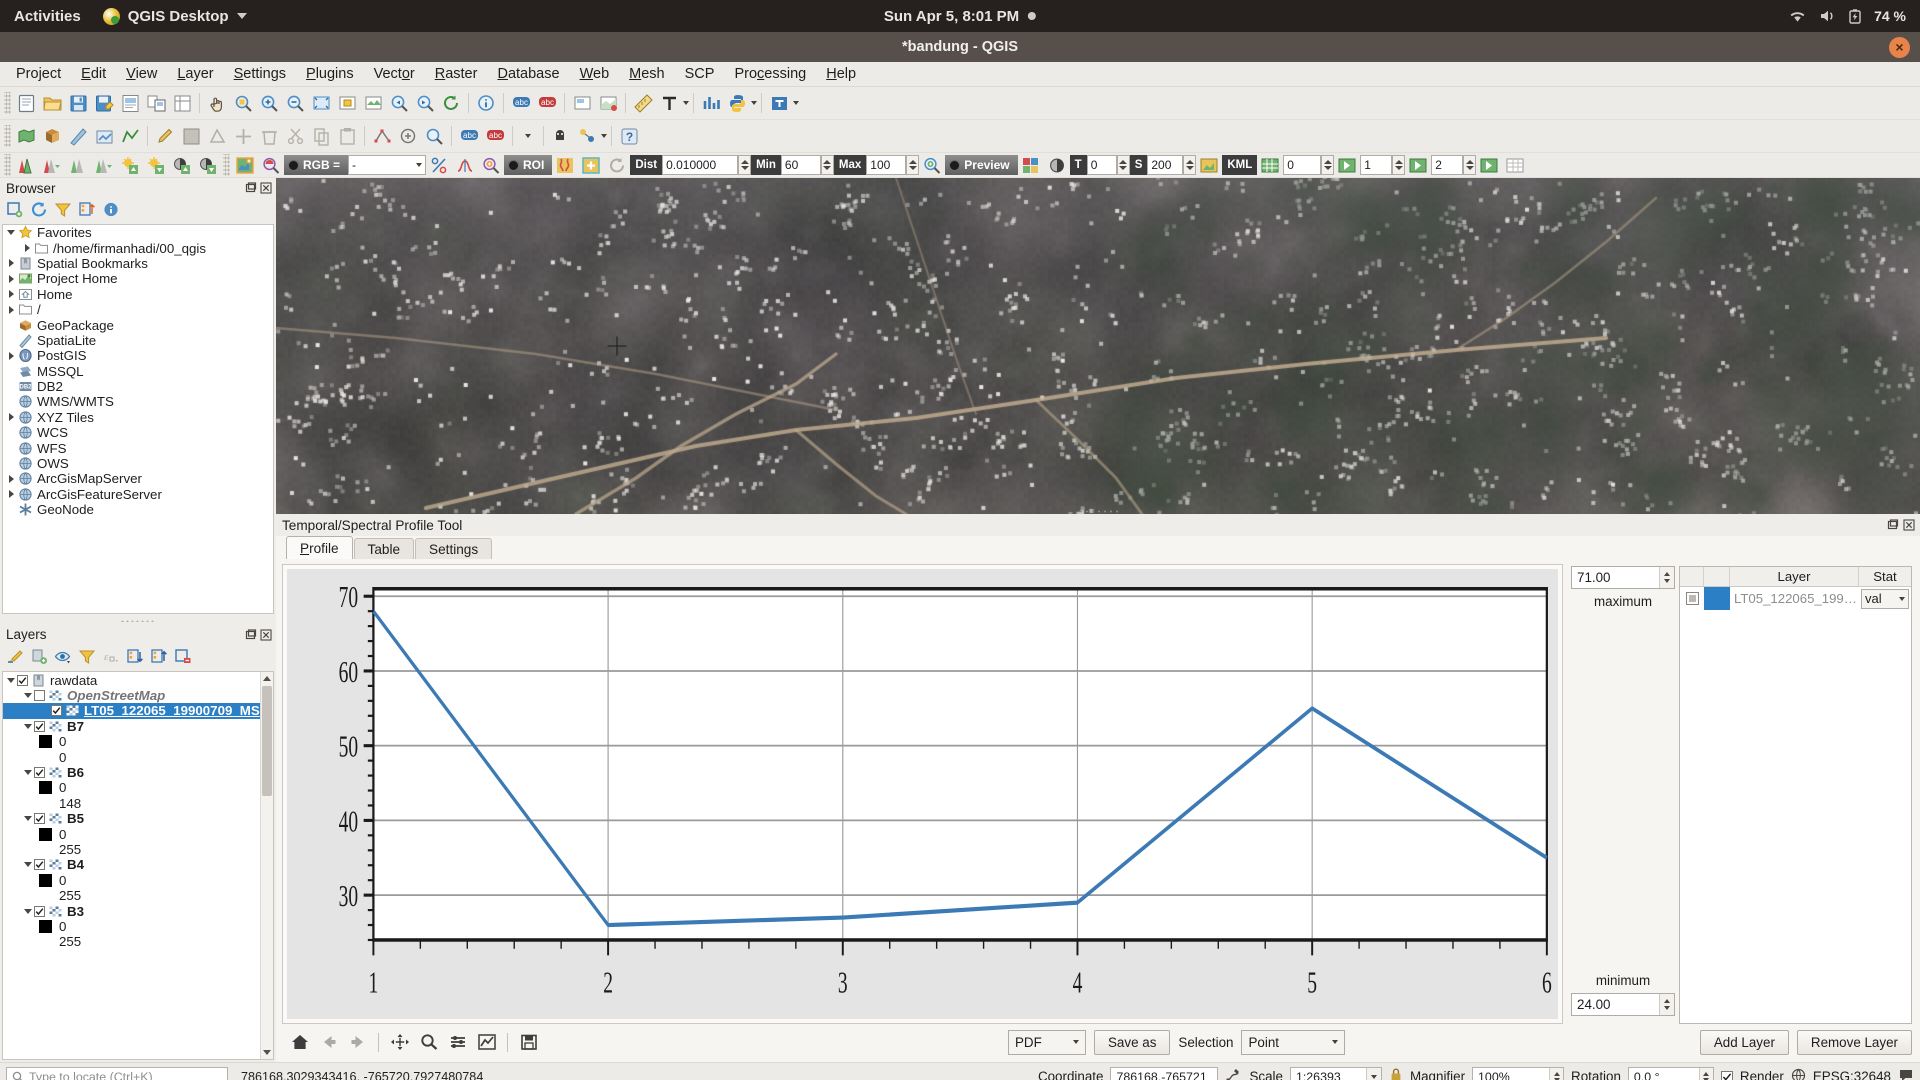  What do you see at coordinates (1623, 1004) in the screenshot?
I see `minimum-input: 24.00` at bounding box center [1623, 1004].